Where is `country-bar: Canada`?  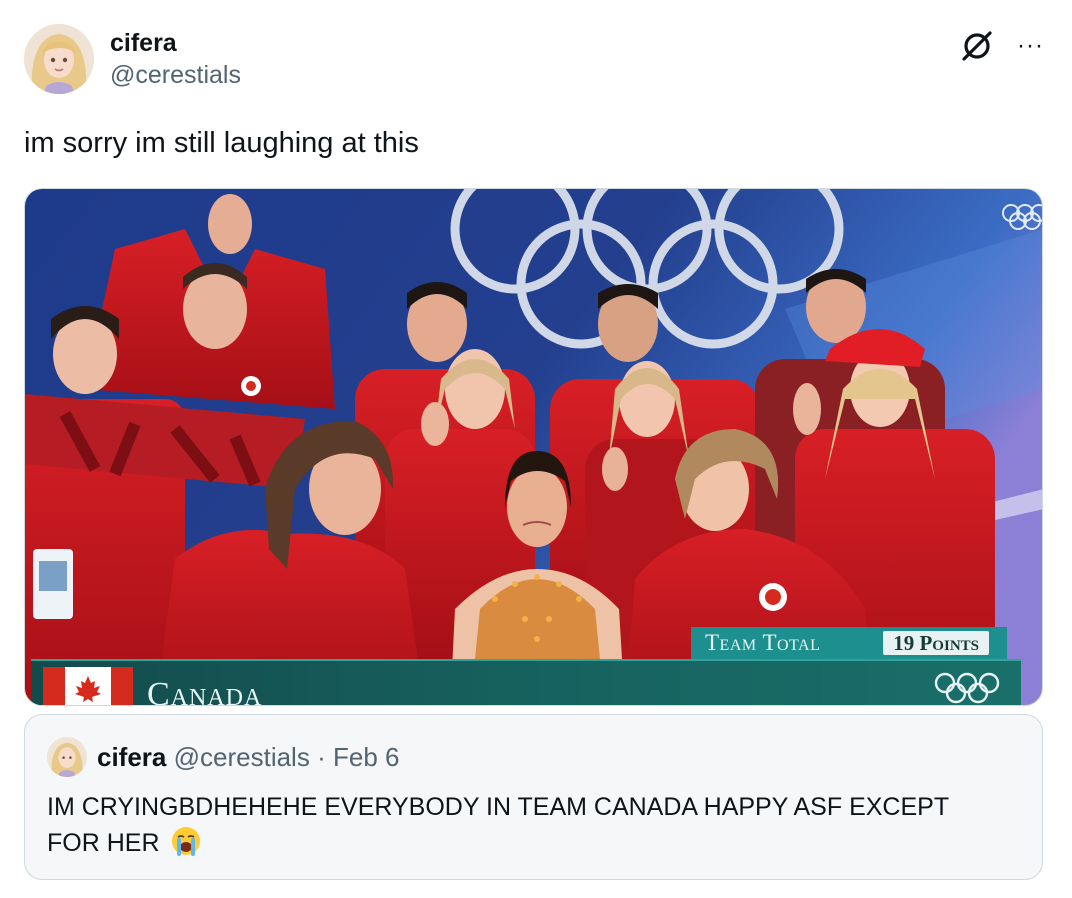 country-bar: Canada is located at coordinates (526, 682).